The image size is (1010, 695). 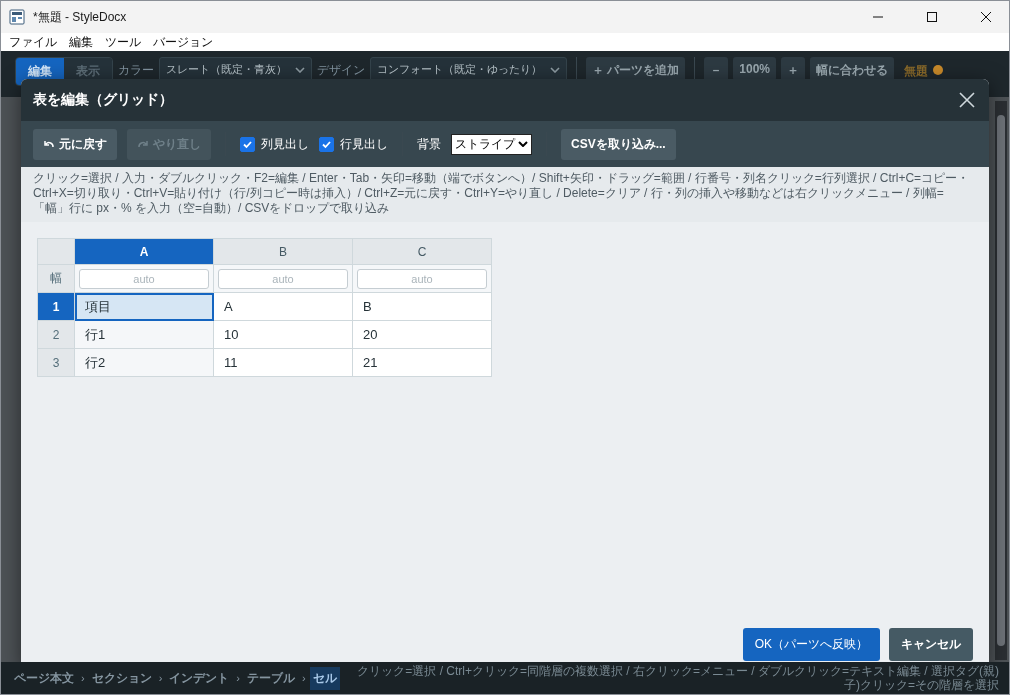 What do you see at coordinates (17, 17) in the screenshot?
I see `app-icon` at bounding box center [17, 17].